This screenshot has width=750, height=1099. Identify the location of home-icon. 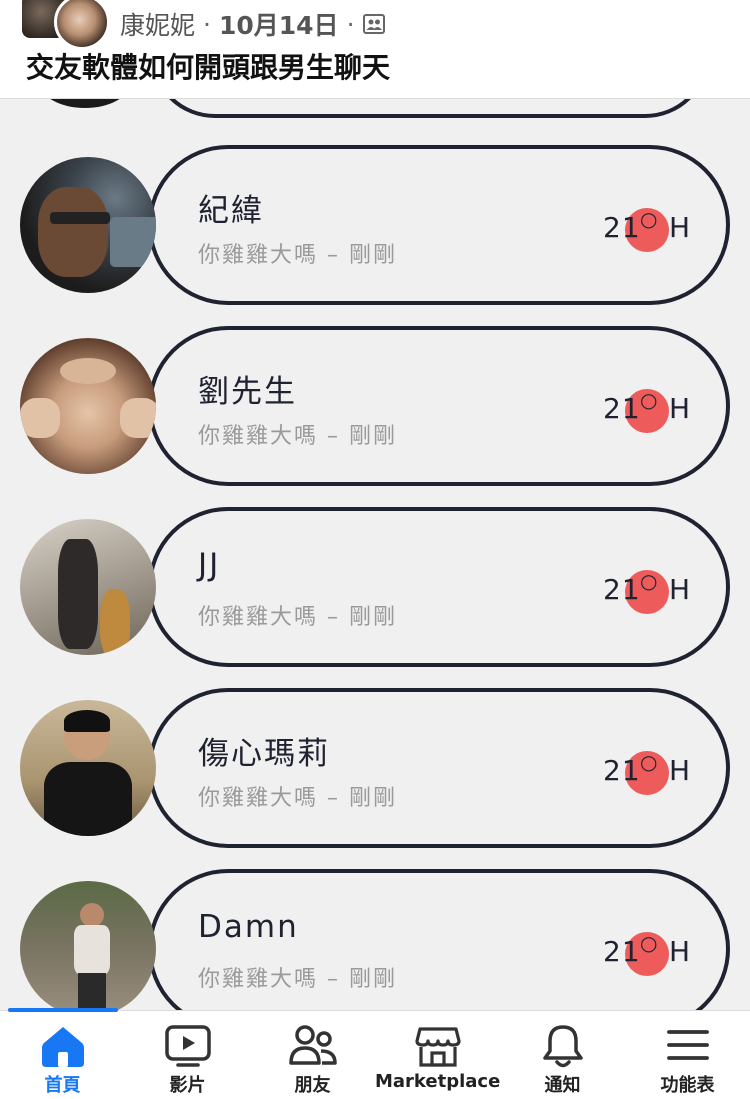
(62, 1047).